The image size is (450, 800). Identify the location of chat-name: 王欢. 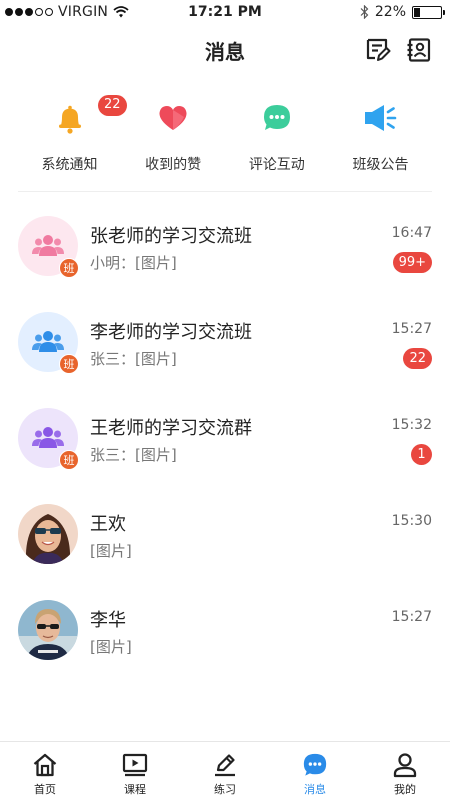
(108, 524).